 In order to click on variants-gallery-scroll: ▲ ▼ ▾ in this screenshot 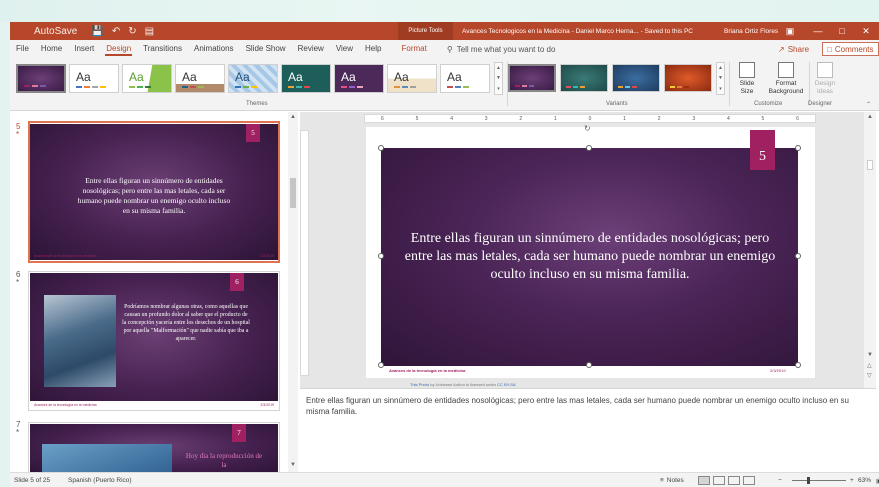, I will do `click(720, 78)`.